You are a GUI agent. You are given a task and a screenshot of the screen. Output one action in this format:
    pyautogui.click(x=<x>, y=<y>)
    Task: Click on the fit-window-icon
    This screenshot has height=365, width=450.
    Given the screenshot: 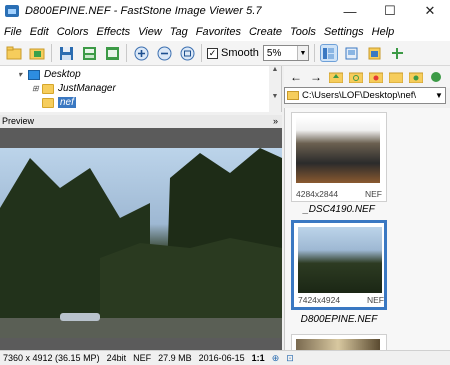 What is the action you would take?
    pyautogui.click(x=187, y=53)
    